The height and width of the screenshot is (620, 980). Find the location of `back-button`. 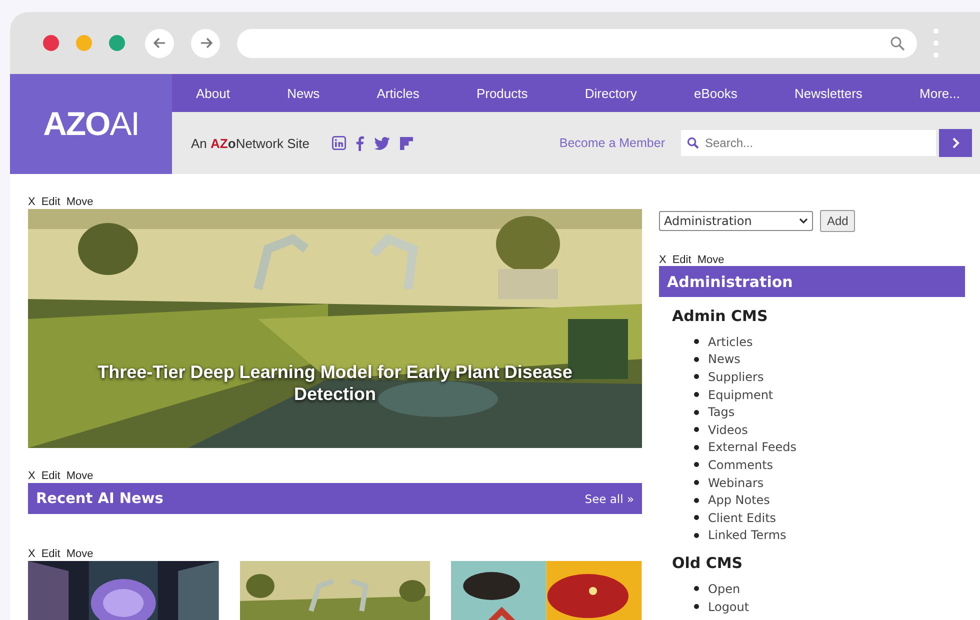

back-button is located at coordinates (159, 43).